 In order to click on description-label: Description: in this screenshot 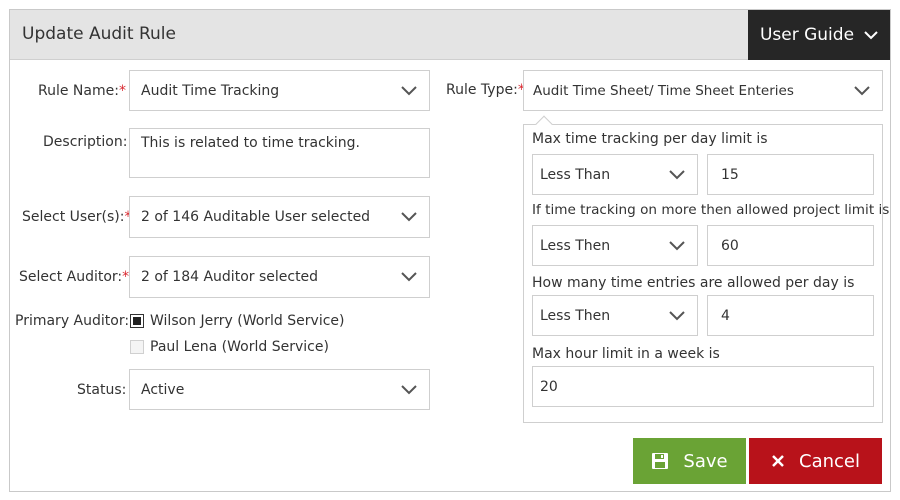, I will do `click(85, 142)`.